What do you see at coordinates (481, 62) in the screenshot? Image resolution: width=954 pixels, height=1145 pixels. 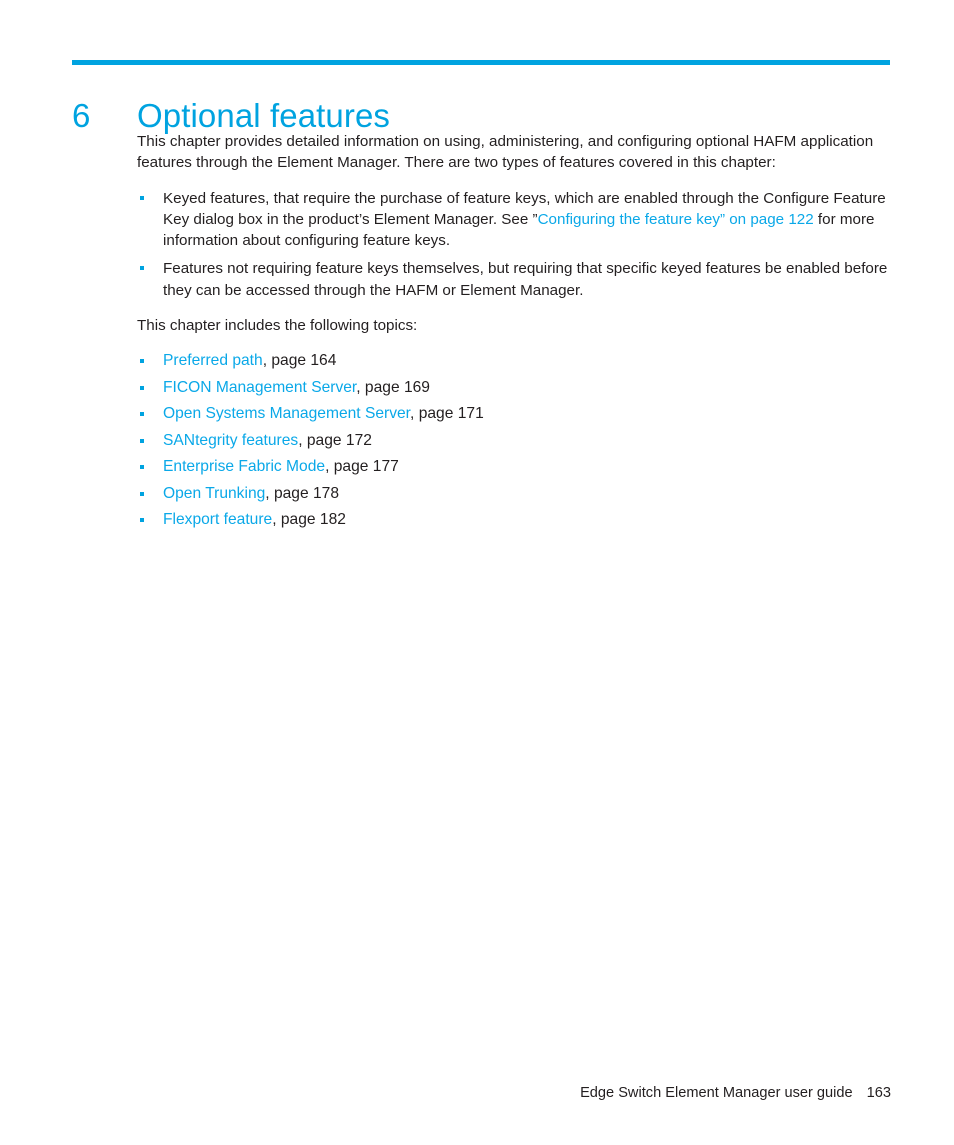 I see `chapter-rule-divider` at bounding box center [481, 62].